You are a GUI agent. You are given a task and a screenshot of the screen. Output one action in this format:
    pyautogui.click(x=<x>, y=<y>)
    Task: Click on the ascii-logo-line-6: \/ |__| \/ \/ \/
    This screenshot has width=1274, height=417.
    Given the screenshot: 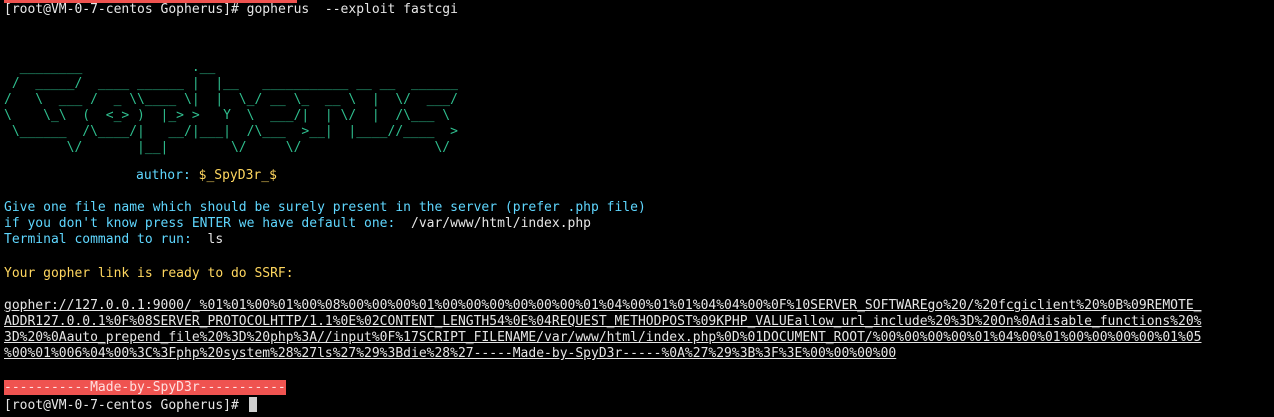 What is the action you would take?
    pyautogui.click(x=227, y=147)
    